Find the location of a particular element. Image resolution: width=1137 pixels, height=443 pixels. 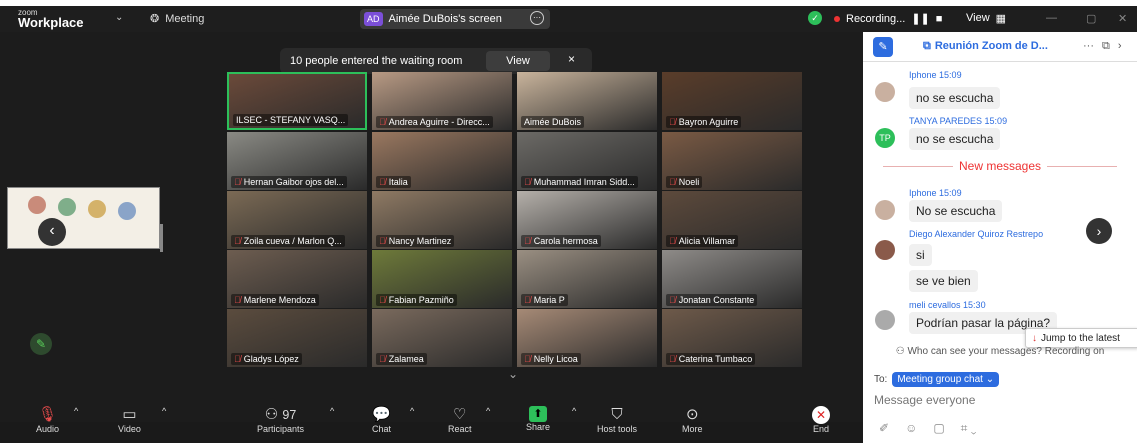

participant-name: Zalamea is located at coordinates (406, 359).